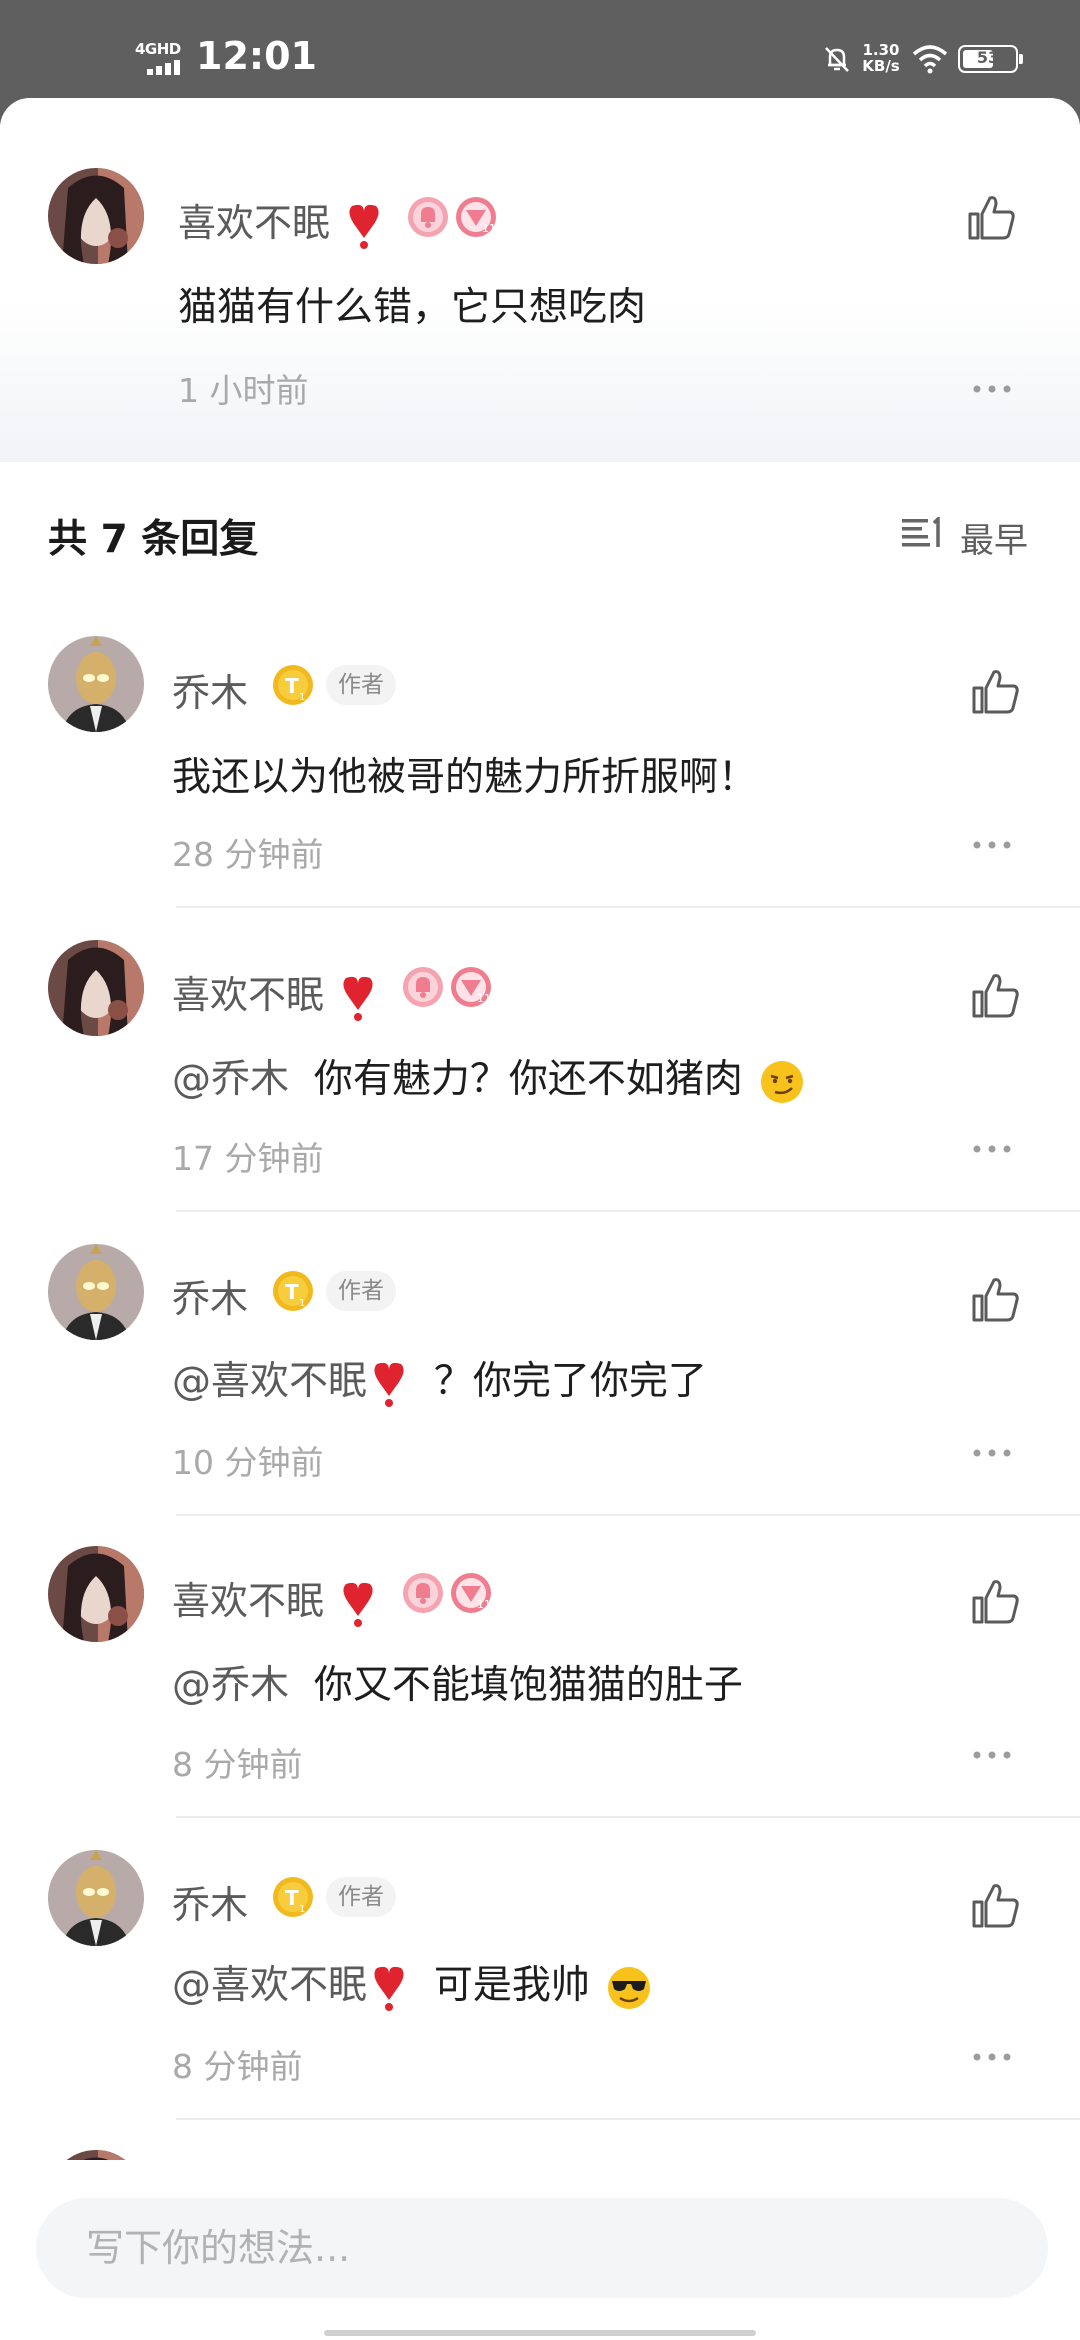  I want to click on network-speed: 1.30 KB/s, so click(881, 58).